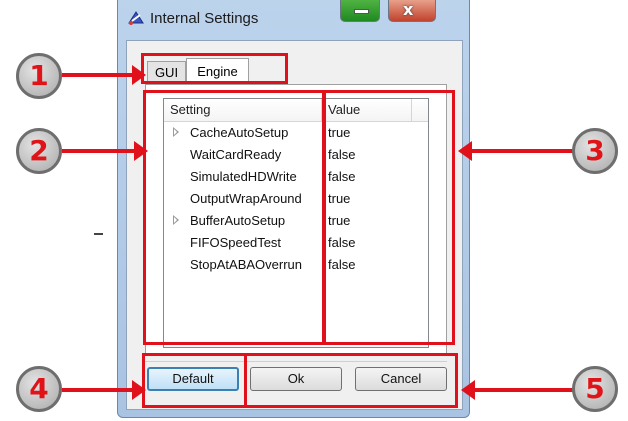  Describe the element at coordinates (595, 151) in the screenshot. I see `callout-badge-3: 3` at that location.